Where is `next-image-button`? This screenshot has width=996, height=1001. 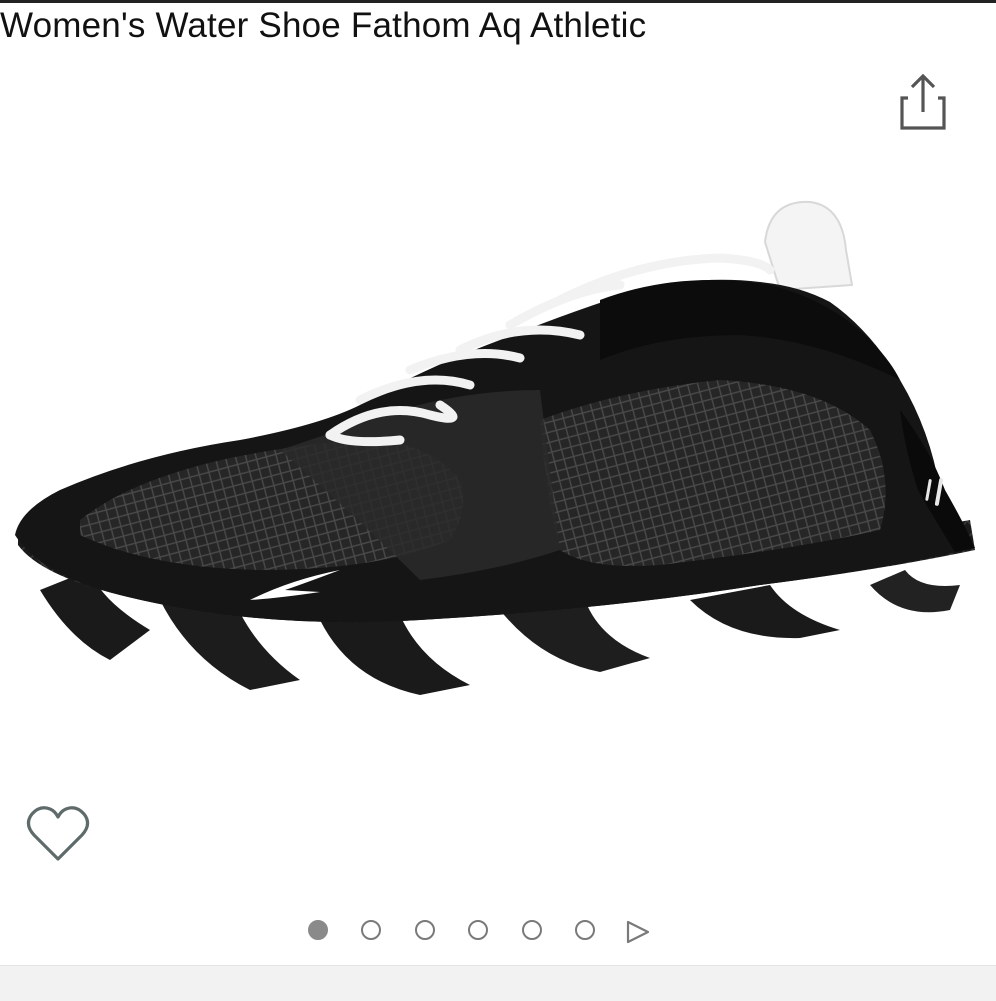 next-image-button is located at coordinates (638, 932).